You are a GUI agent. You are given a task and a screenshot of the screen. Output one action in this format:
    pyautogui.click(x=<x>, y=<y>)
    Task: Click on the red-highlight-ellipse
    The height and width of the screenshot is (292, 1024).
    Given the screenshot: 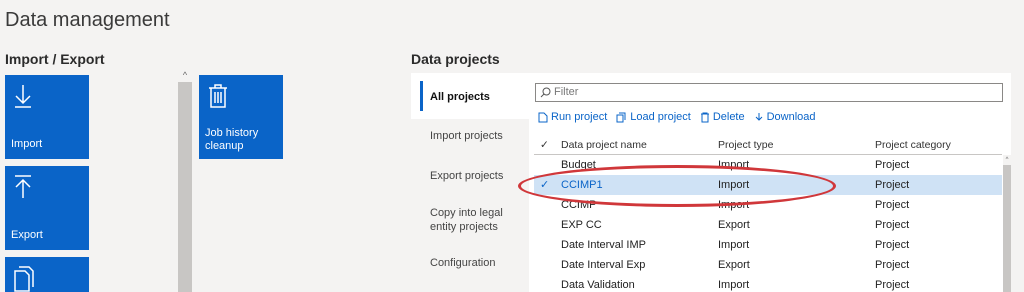 What is the action you would take?
    pyautogui.click(x=677, y=186)
    